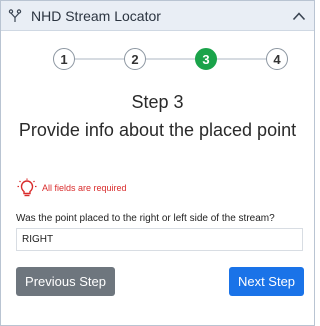 Image resolution: width=320 pixels, height=326 pixels. I want to click on lightbulb-icon, so click(27, 188).